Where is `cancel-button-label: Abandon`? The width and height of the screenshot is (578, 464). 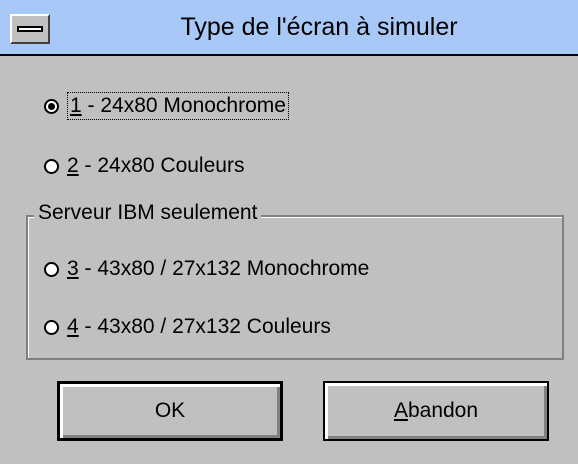
cancel-button-label: Abandon is located at coordinates (436, 410).